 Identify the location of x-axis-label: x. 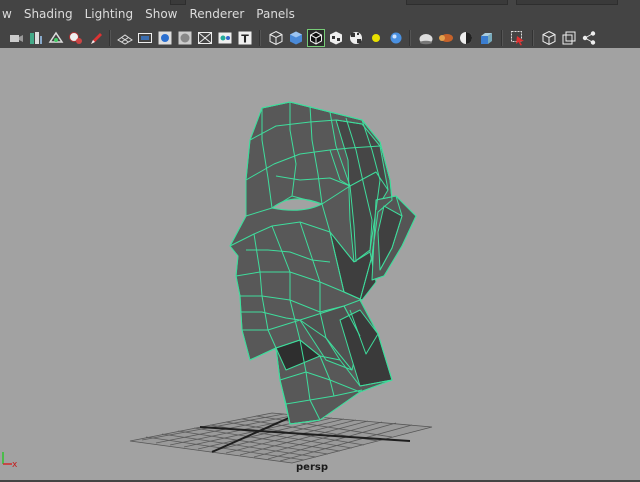
(15, 465).